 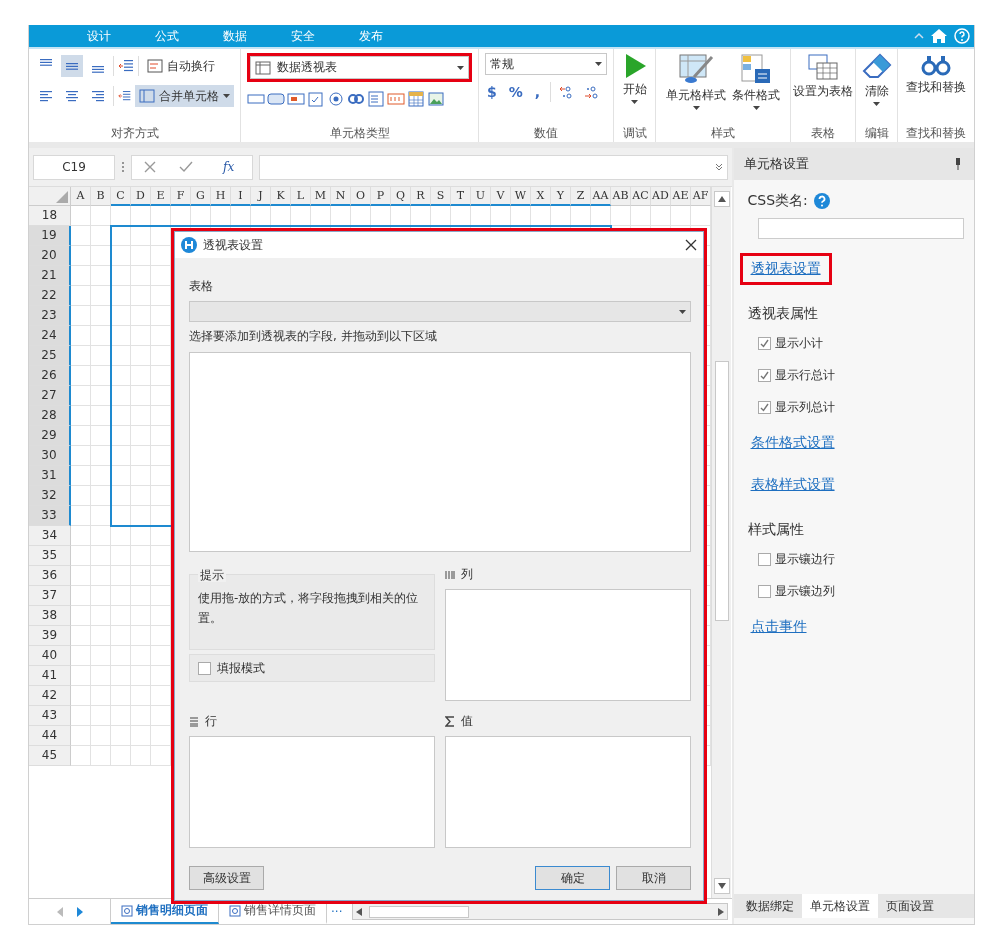 I want to click on conditional-format-button: 条件格式, so click(x=756, y=81).